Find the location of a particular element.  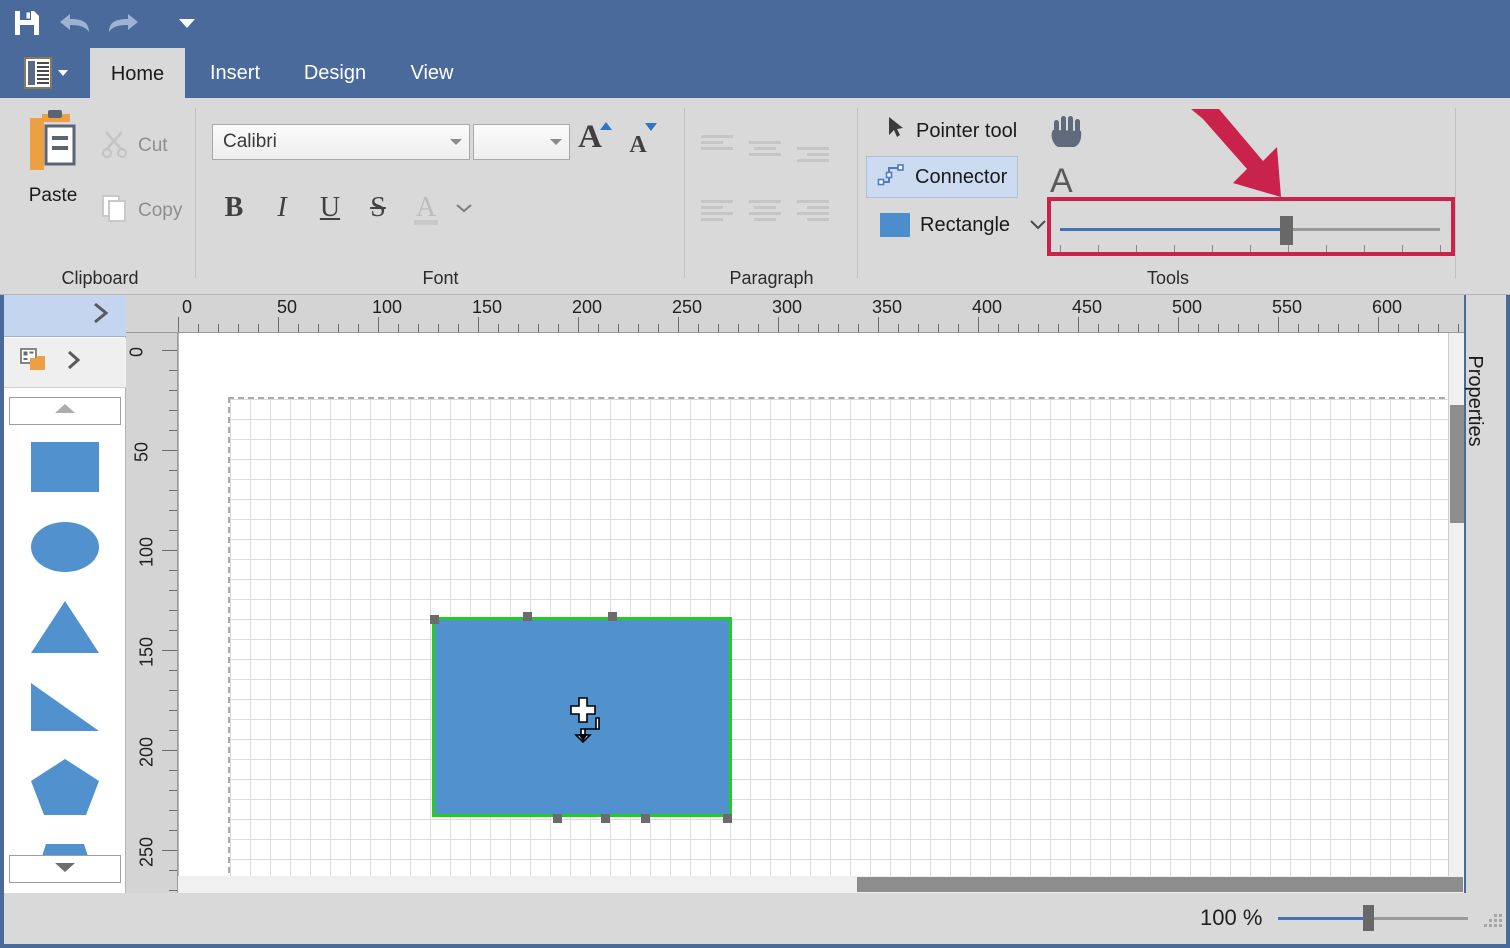

ellipse-shape is located at coordinates (65, 547).